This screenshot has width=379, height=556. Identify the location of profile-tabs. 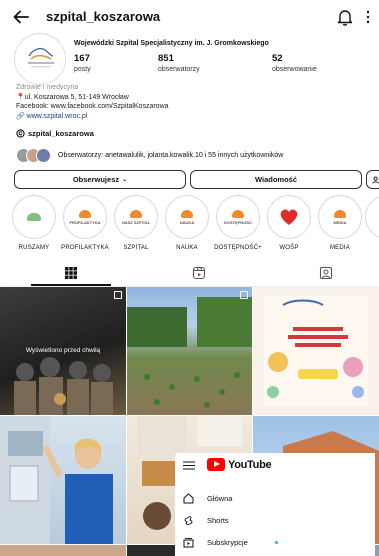
(189, 274).